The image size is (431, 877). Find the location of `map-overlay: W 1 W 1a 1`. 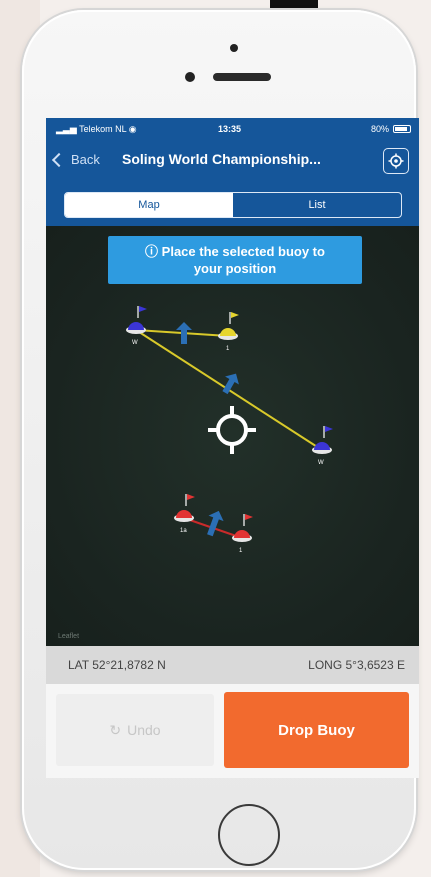

map-overlay: W 1 W 1a 1 is located at coordinates (229, 430).